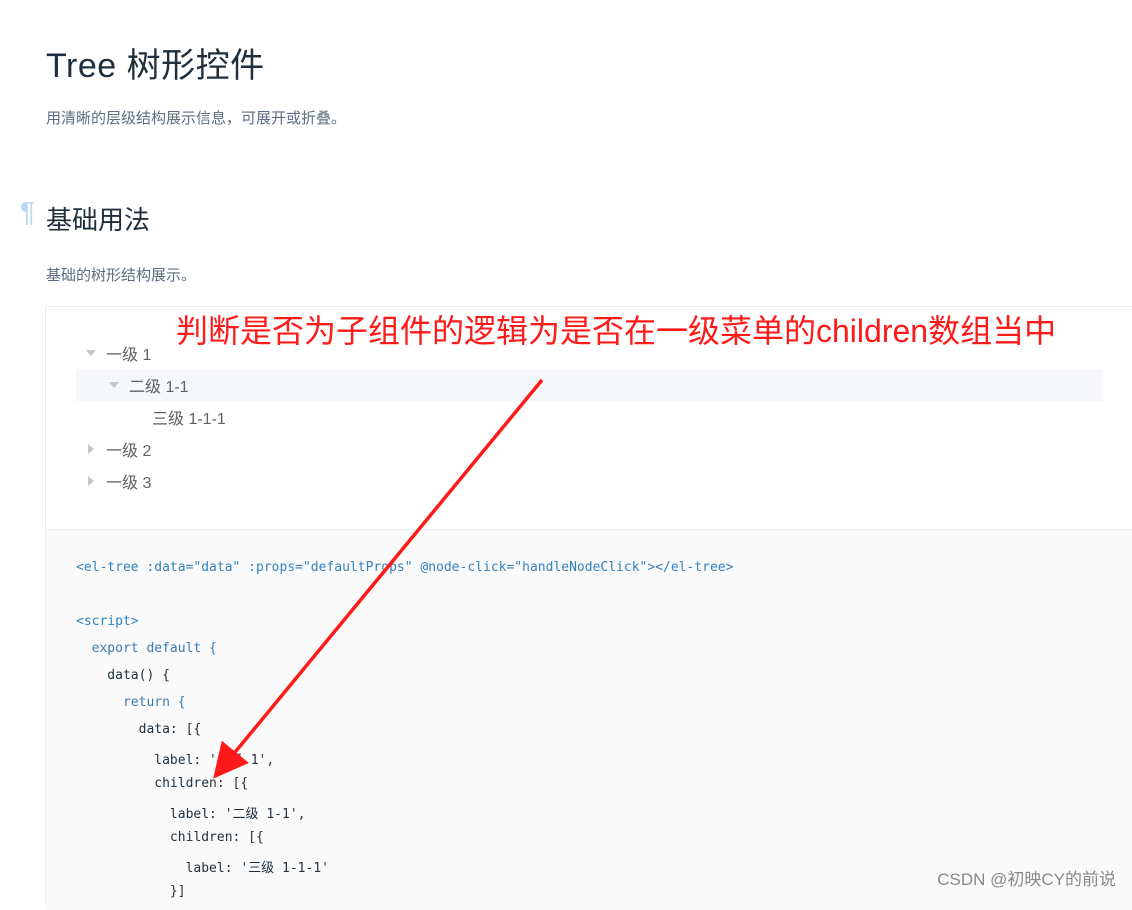 This screenshot has height=910, width=1132. I want to click on tree-node-label: 一级 3, so click(129, 483).